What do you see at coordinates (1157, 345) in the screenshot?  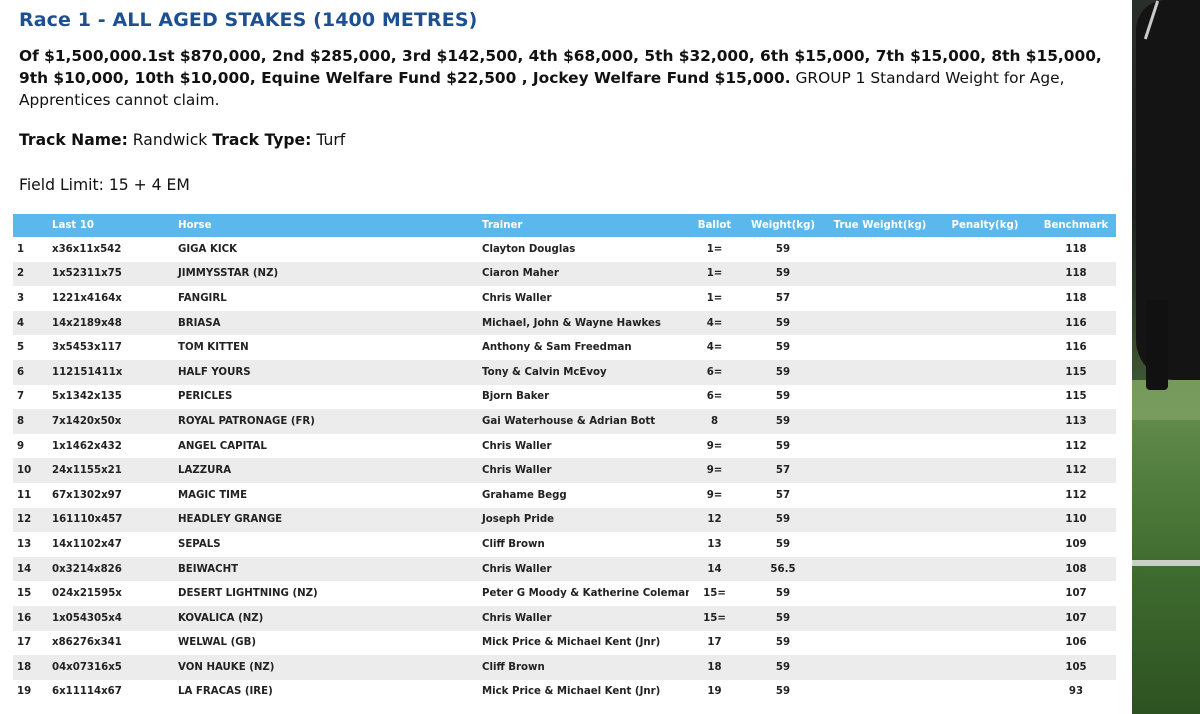 I see `photo-horse-leg` at bounding box center [1157, 345].